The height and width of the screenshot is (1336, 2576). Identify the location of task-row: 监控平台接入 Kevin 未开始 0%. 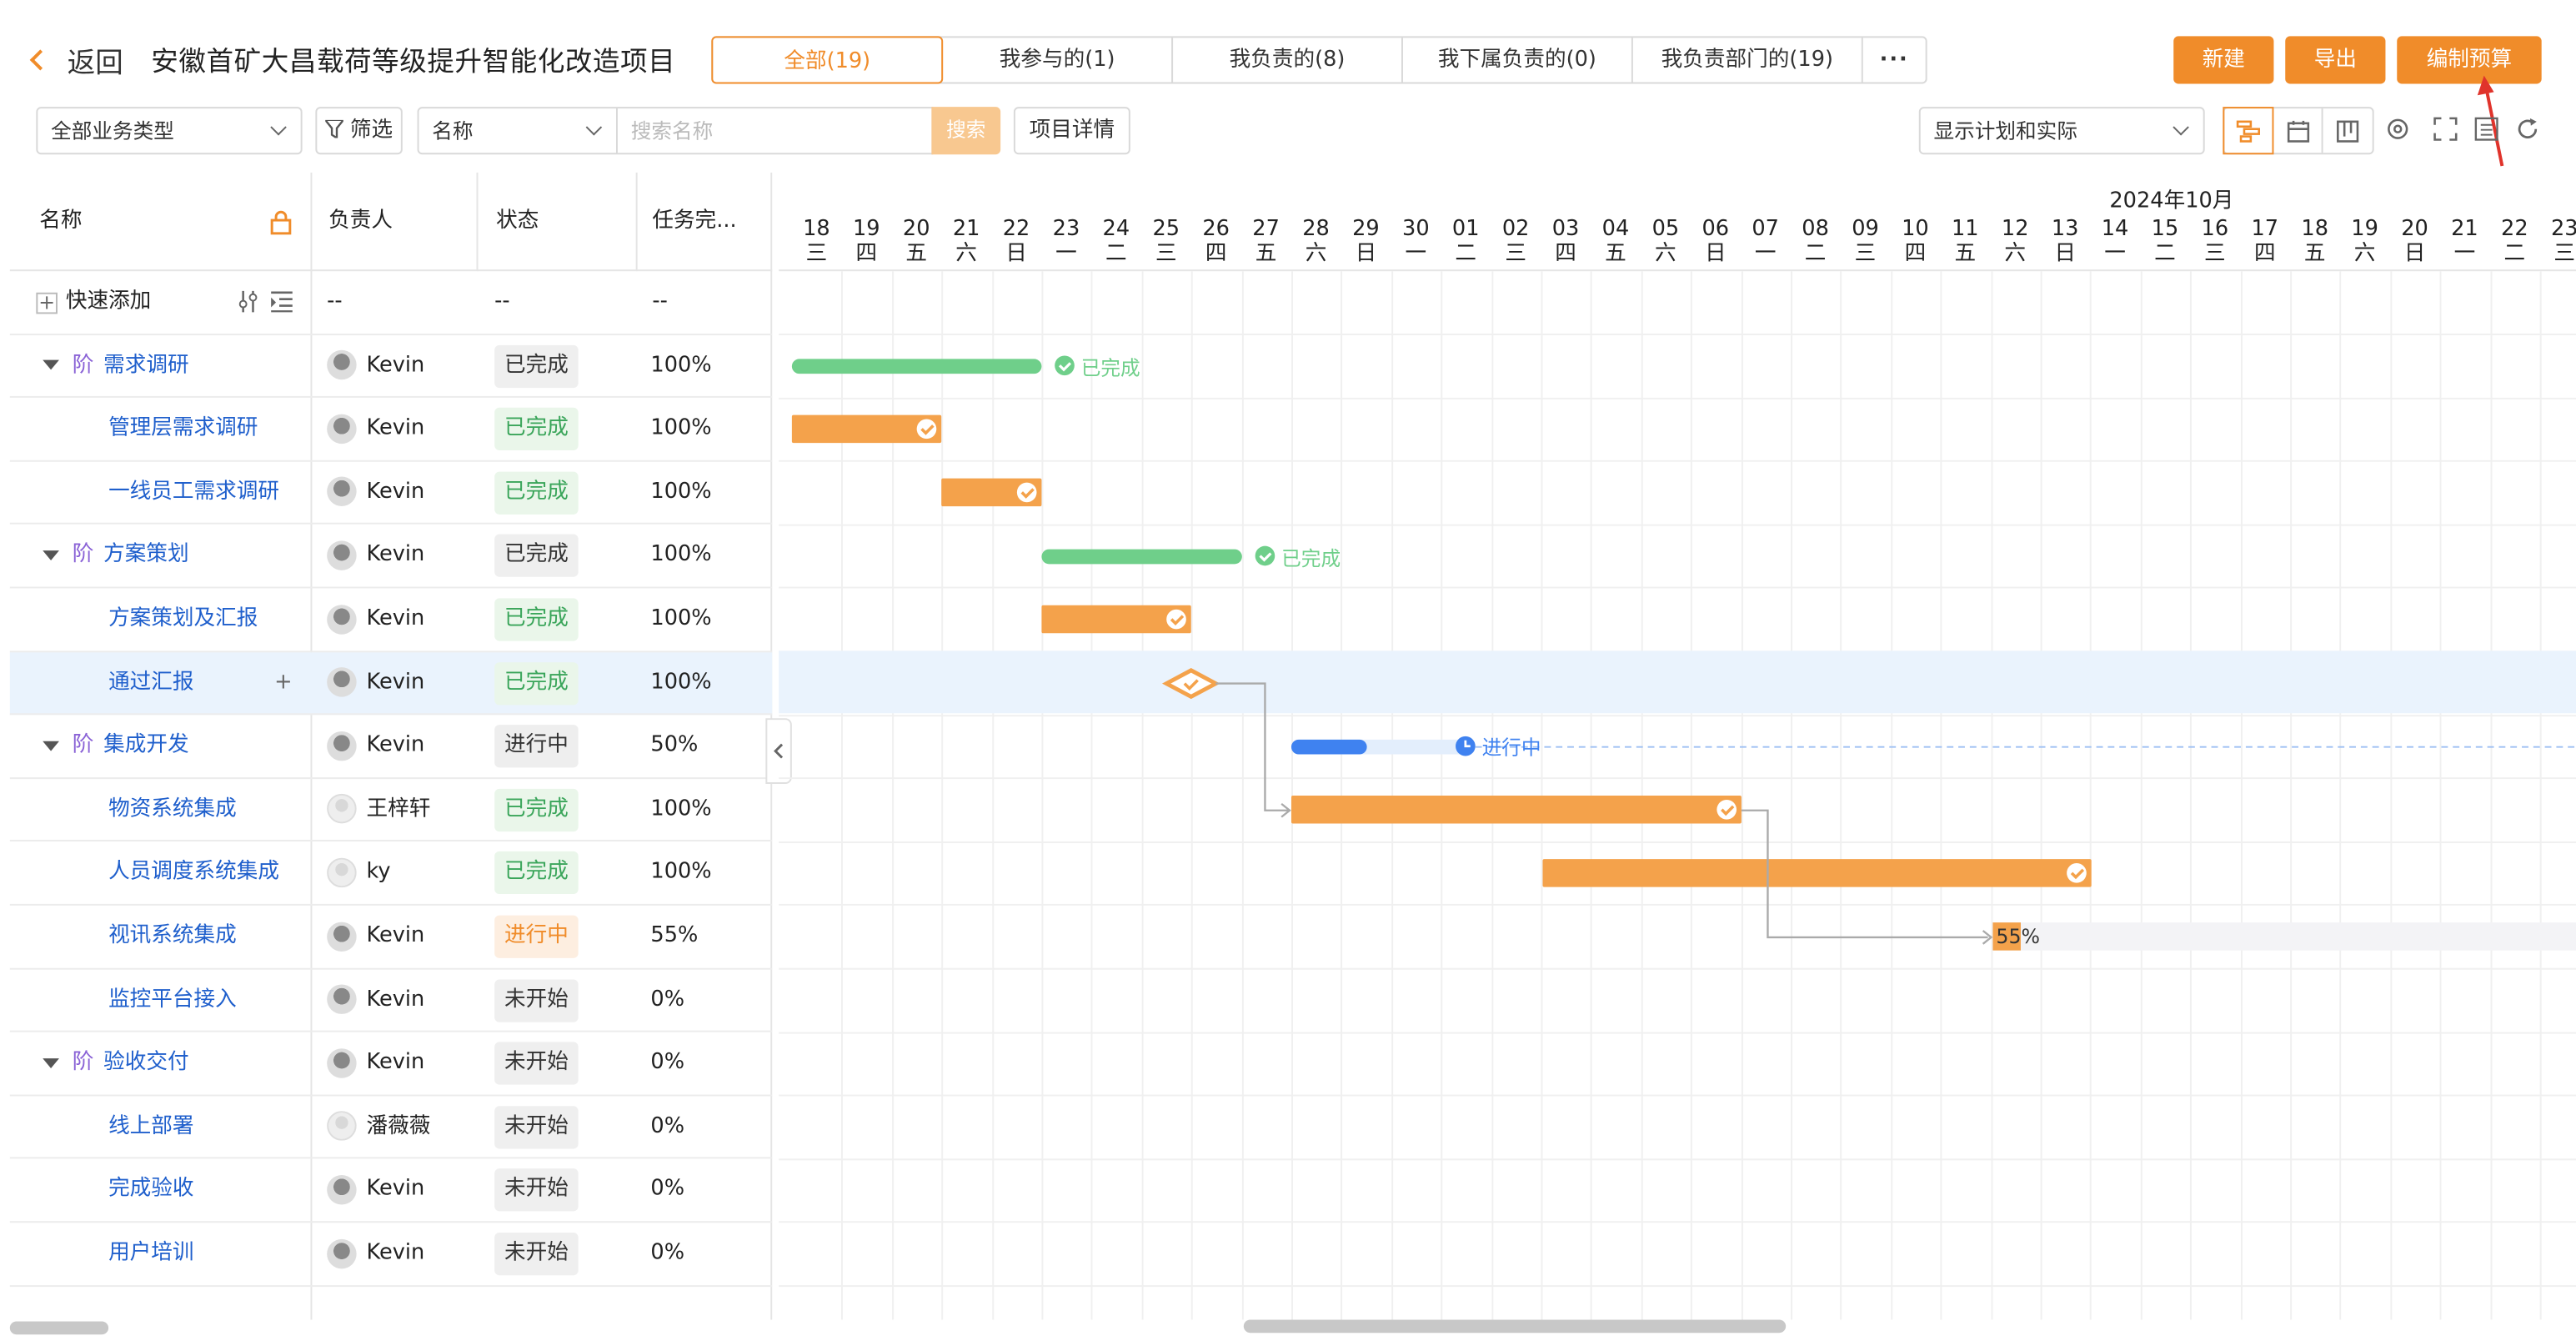
(391, 1001).